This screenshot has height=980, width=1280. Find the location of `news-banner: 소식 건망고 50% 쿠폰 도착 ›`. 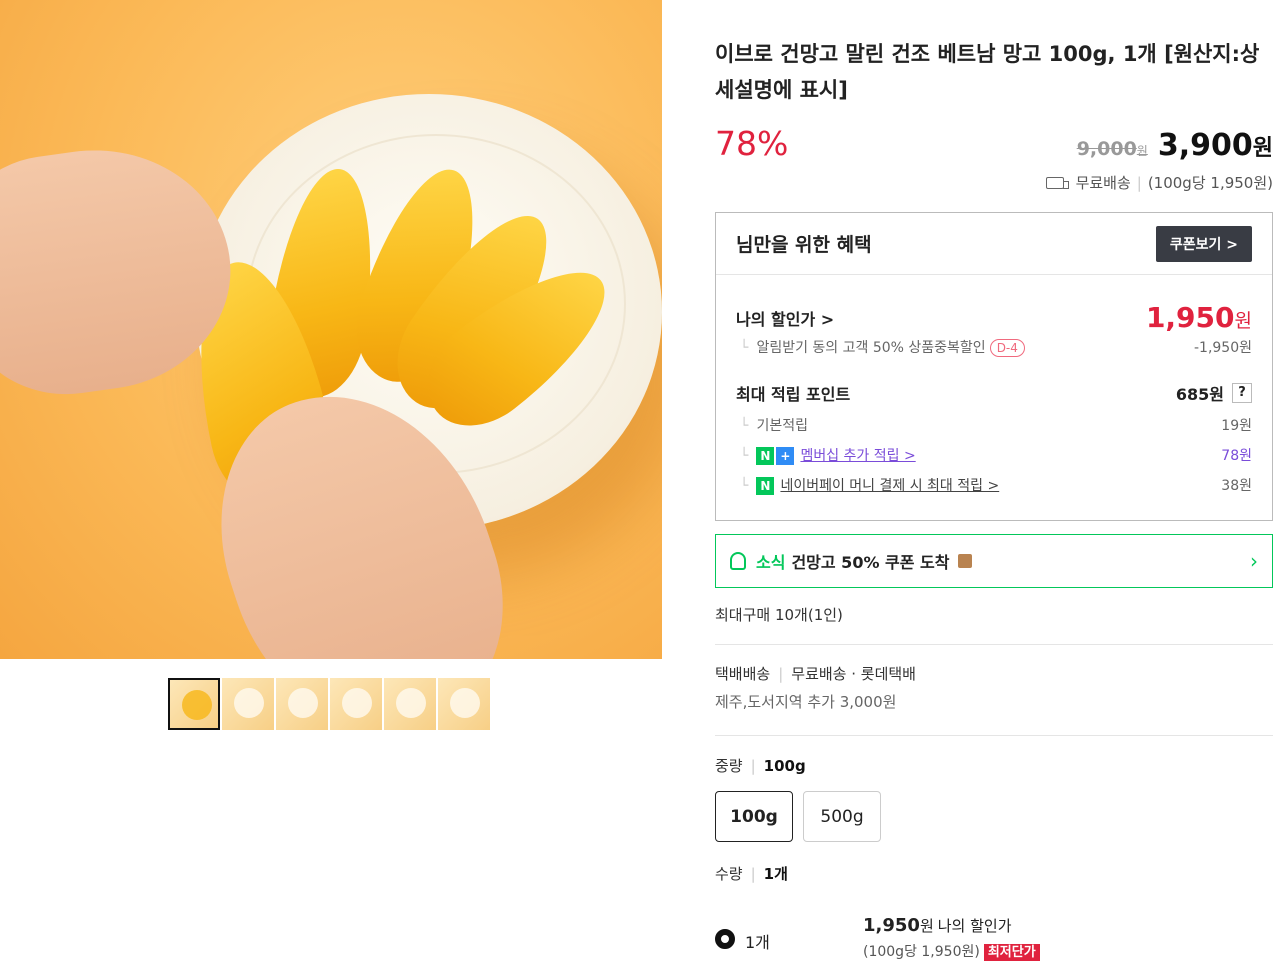

news-banner: 소식 건망고 50% 쿠폰 도착 › is located at coordinates (994, 561).